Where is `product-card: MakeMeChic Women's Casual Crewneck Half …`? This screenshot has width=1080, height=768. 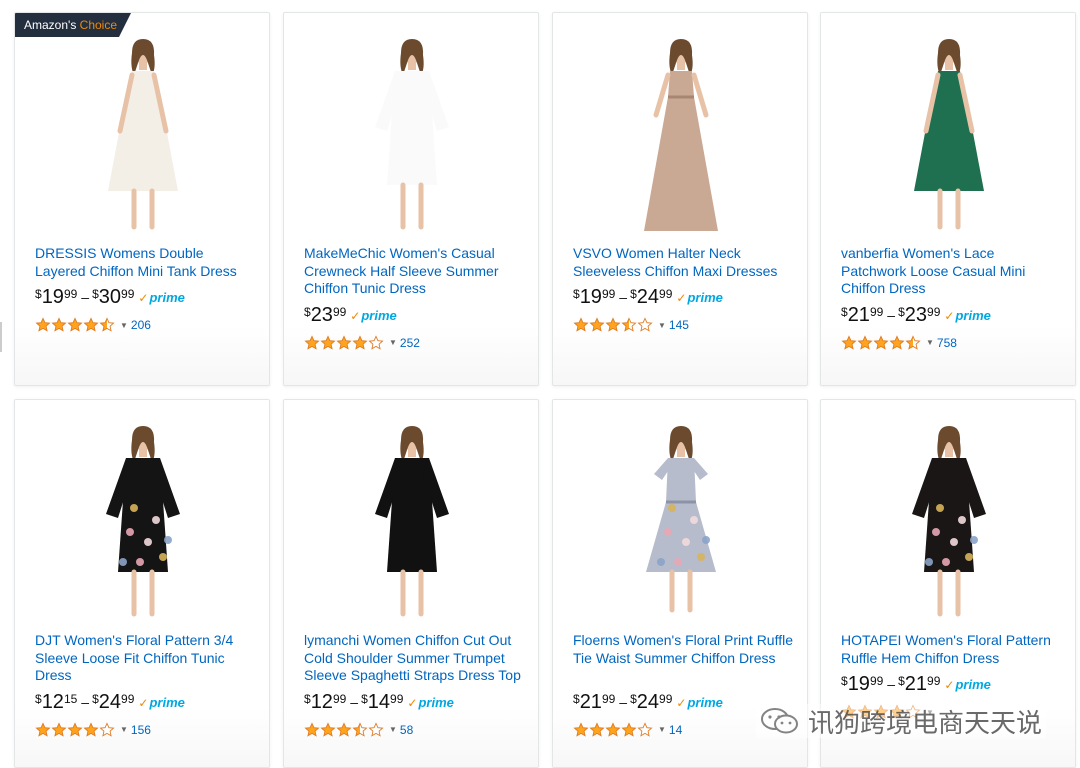 product-card: MakeMeChic Women's Casual Crewneck Half … is located at coordinates (411, 199).